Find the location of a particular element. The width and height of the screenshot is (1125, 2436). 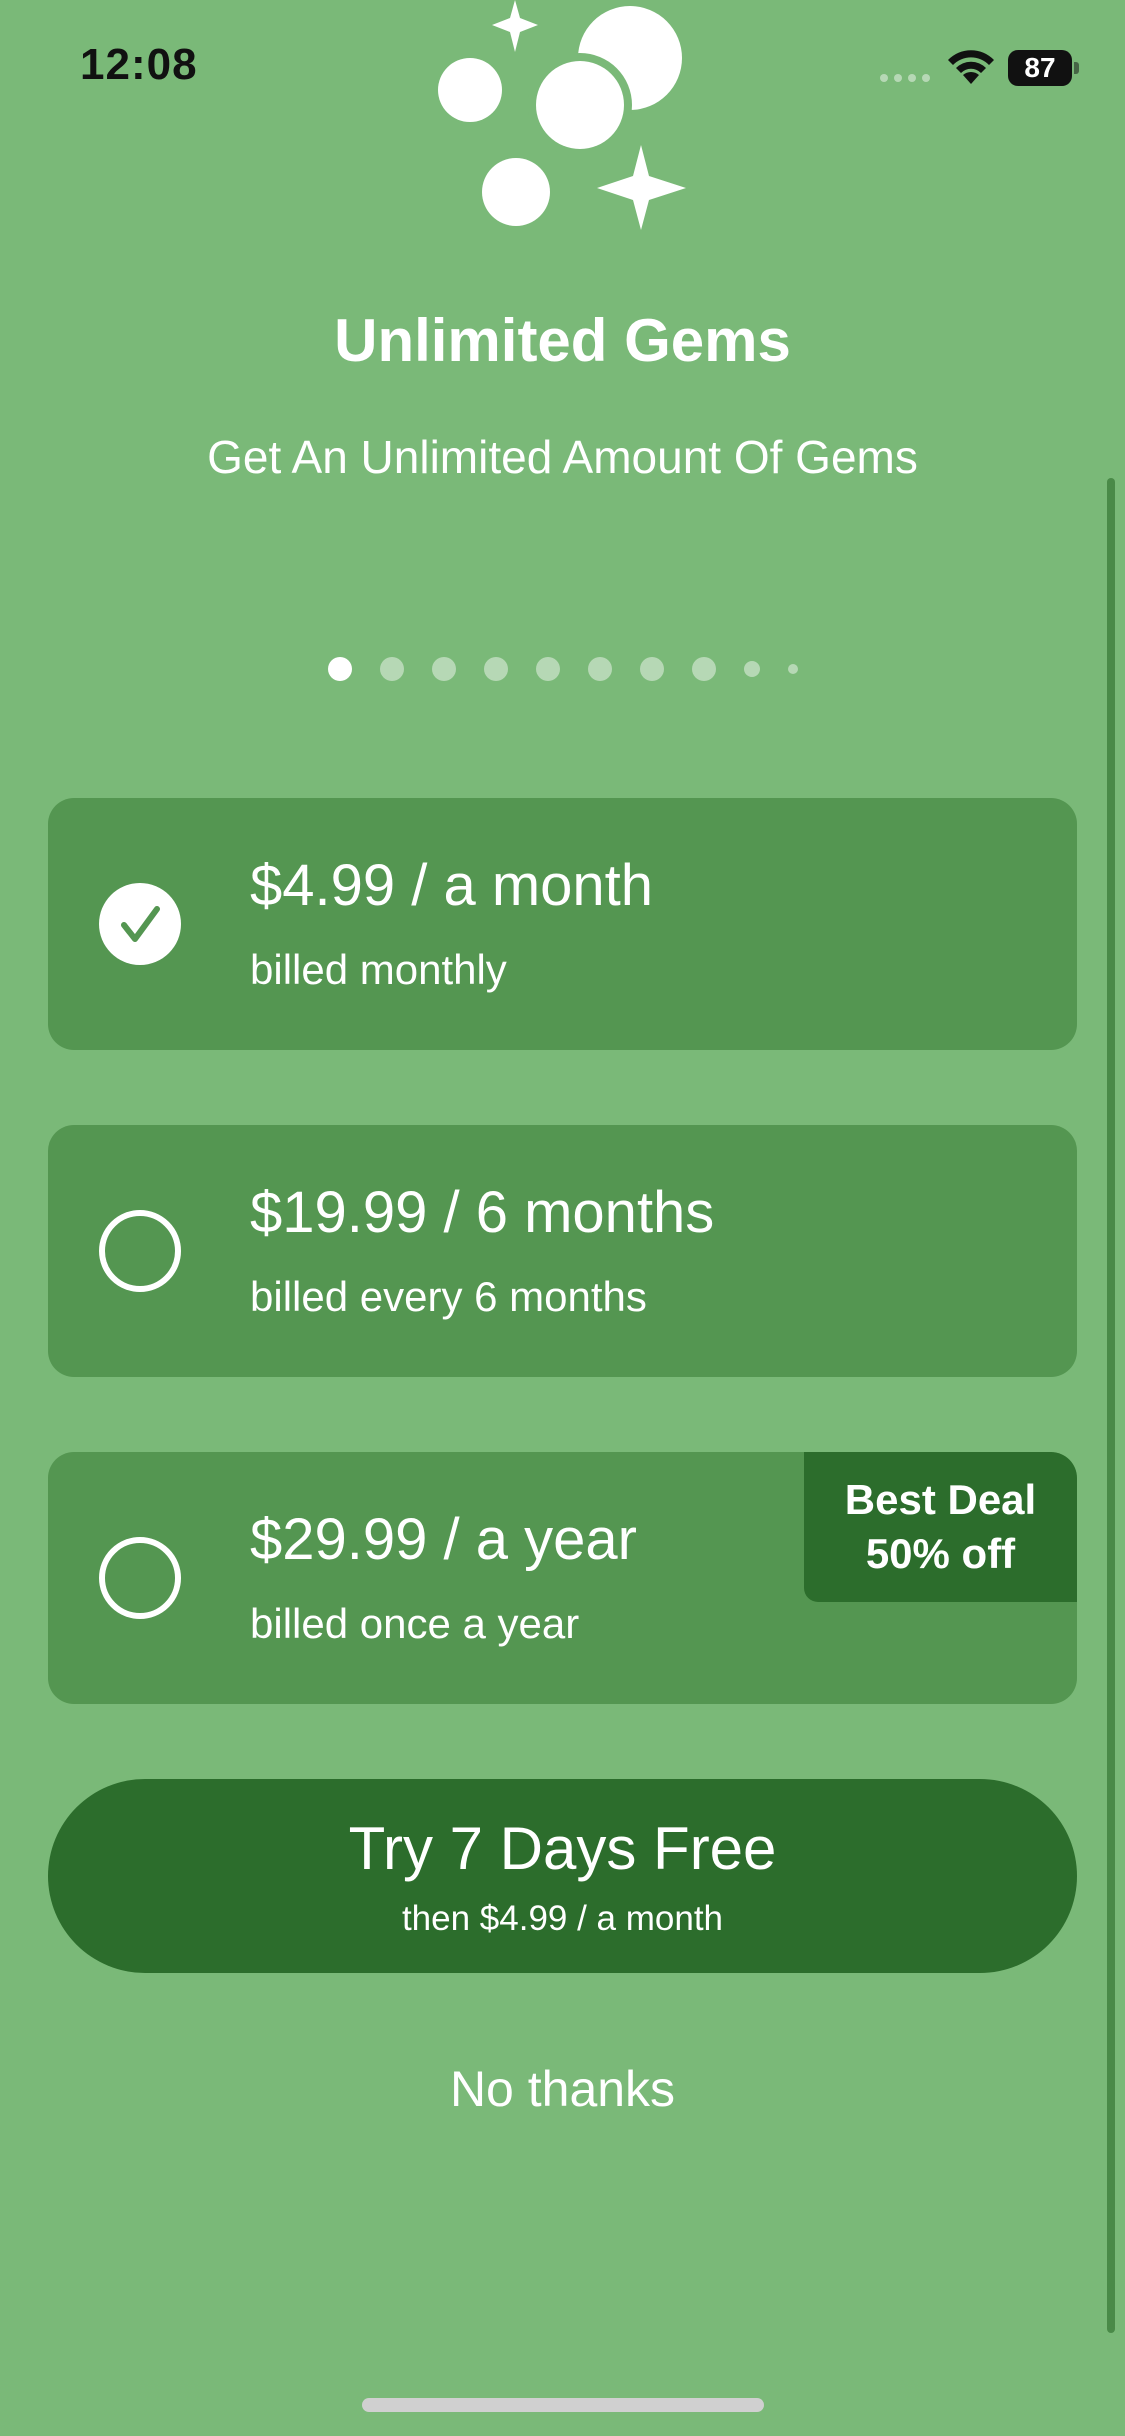

plan-billing: billed every 6 months is located at coordinates (448, 1296).